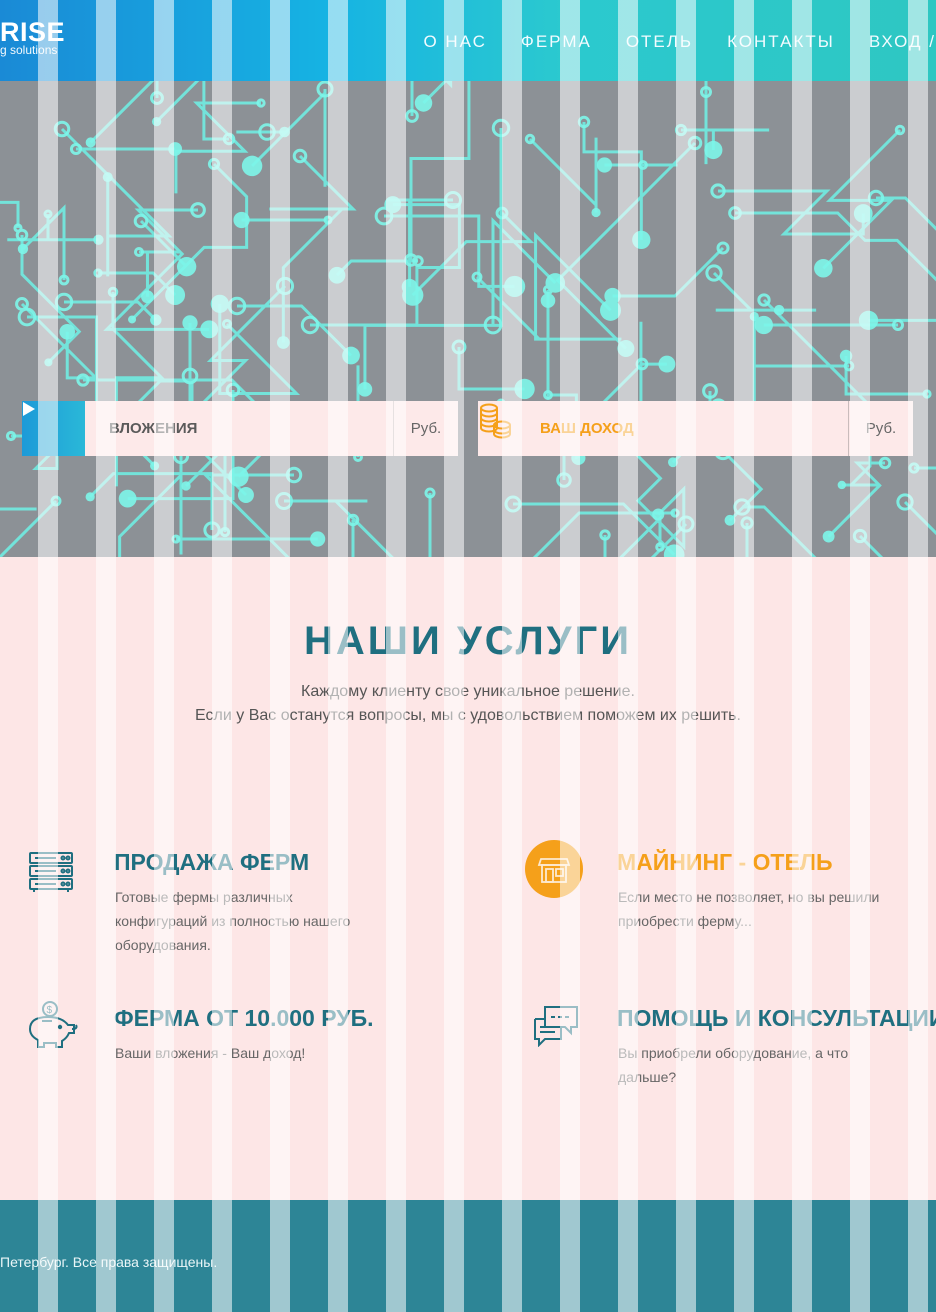  Describe the element at coordinates (53, 428) in the screenshot. I see `play-button` at that location.